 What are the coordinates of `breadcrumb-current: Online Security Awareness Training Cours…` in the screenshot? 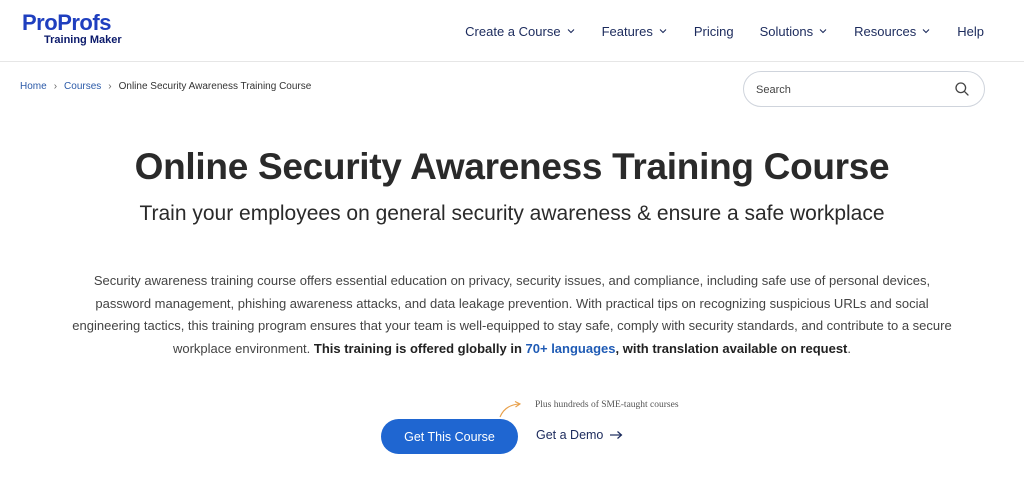 It's located at (215, 86).